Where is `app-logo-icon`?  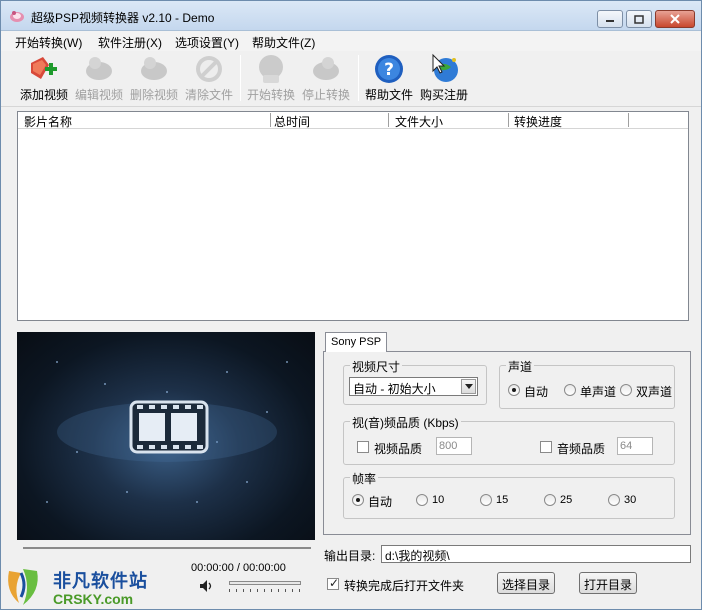
app-logo-icon is located at coordinates (17, 16).